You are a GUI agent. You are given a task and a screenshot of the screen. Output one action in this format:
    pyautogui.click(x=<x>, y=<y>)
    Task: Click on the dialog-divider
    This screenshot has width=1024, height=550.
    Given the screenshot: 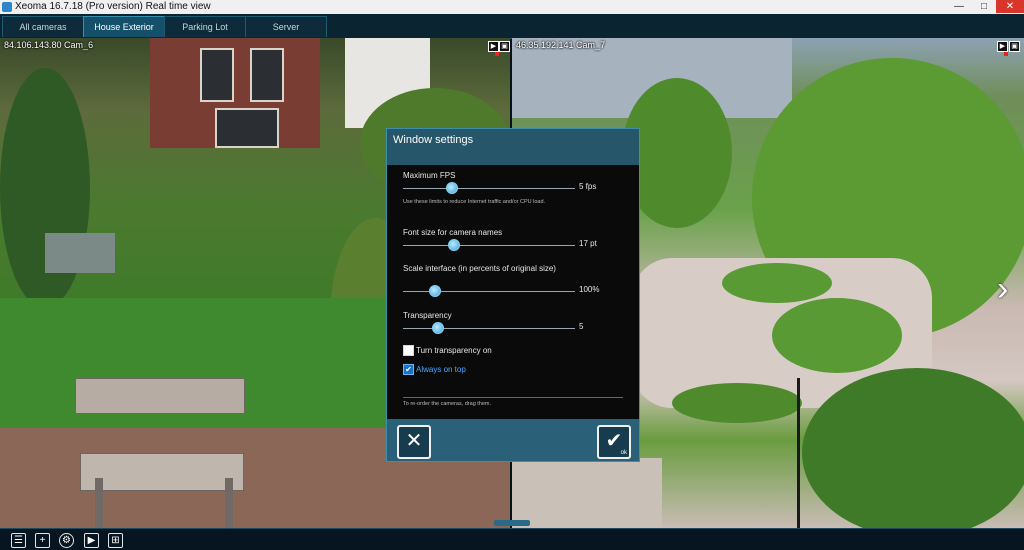 What is the action you would take?
    pyautogui.click(x=513, y=397)
    